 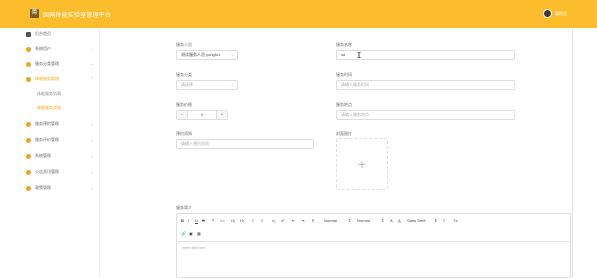 What do you see at coordinates (203, 220) in the screenshot?
I see `strike-button: S` at bounding box center [203, 220].